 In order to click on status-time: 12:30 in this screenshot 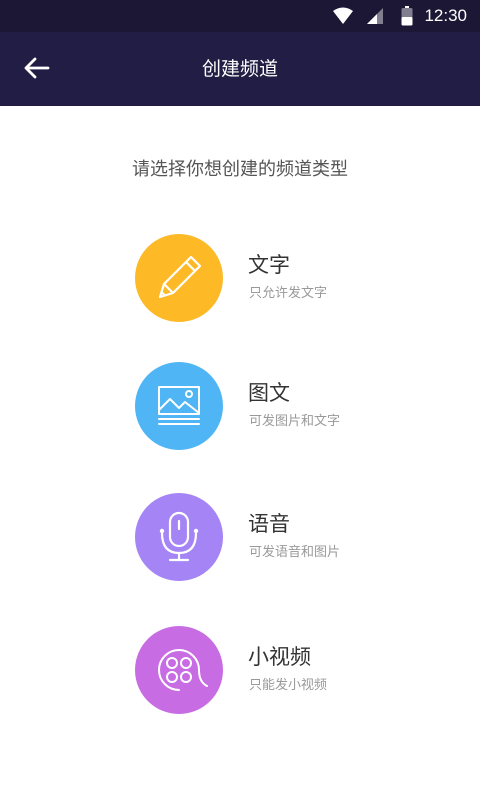, I will do `click(445, 15)`.